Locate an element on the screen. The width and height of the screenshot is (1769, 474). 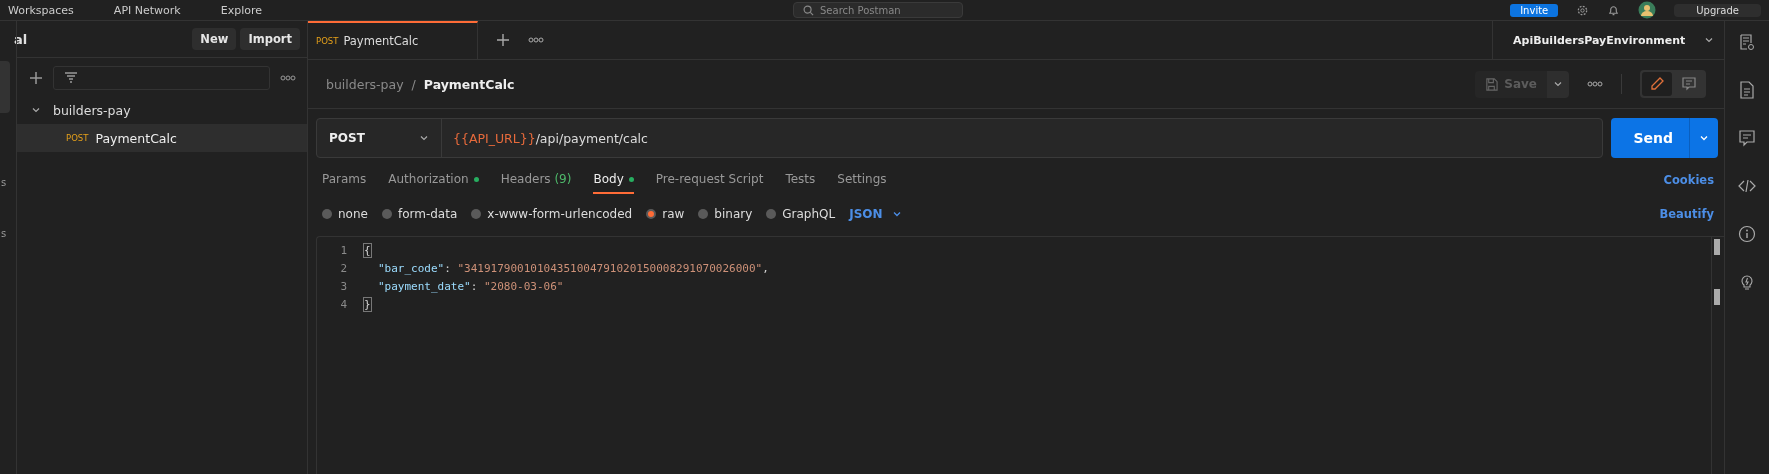
request-tab: POST PaymentCalc is located at coordinates (393, 40).